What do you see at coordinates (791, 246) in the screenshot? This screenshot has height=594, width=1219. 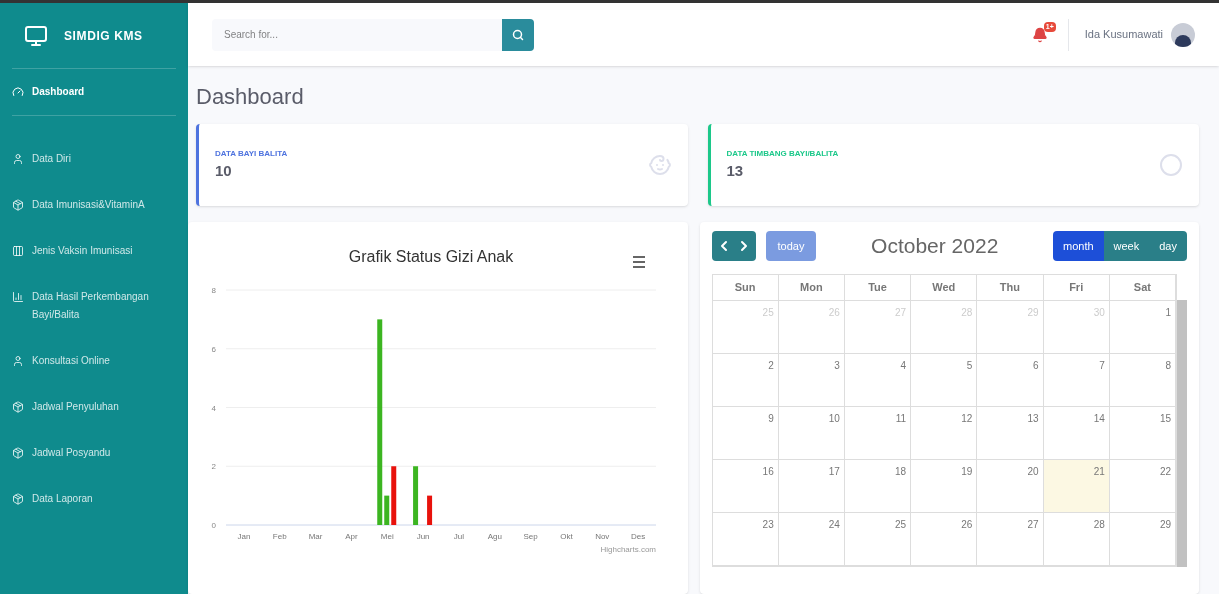 I see `today-button: today` at bounding box center [791, 246].